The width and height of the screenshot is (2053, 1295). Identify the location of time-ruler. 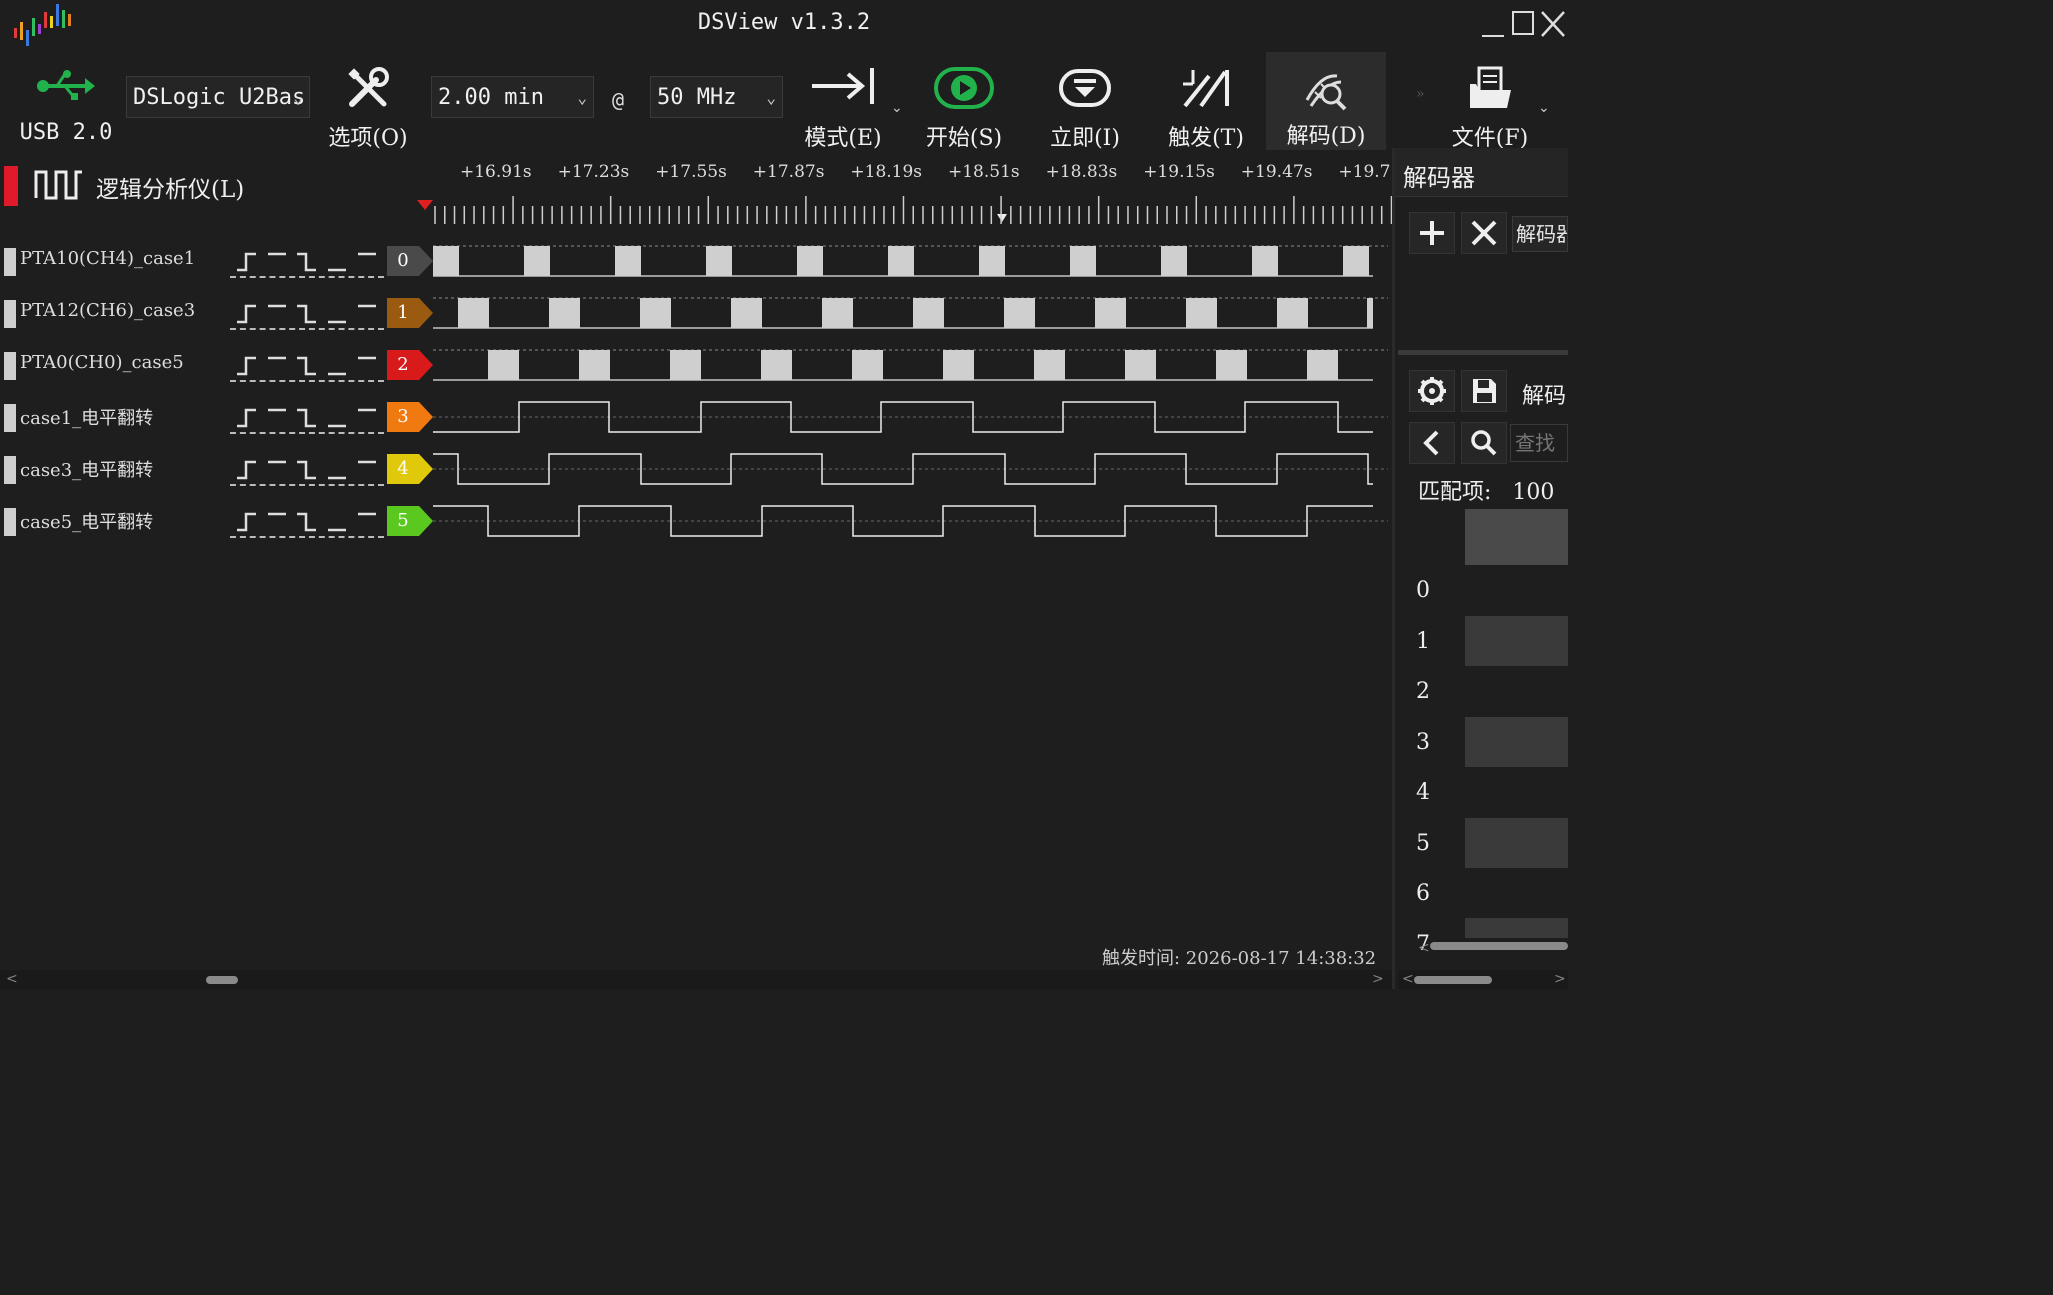
(905, 211).